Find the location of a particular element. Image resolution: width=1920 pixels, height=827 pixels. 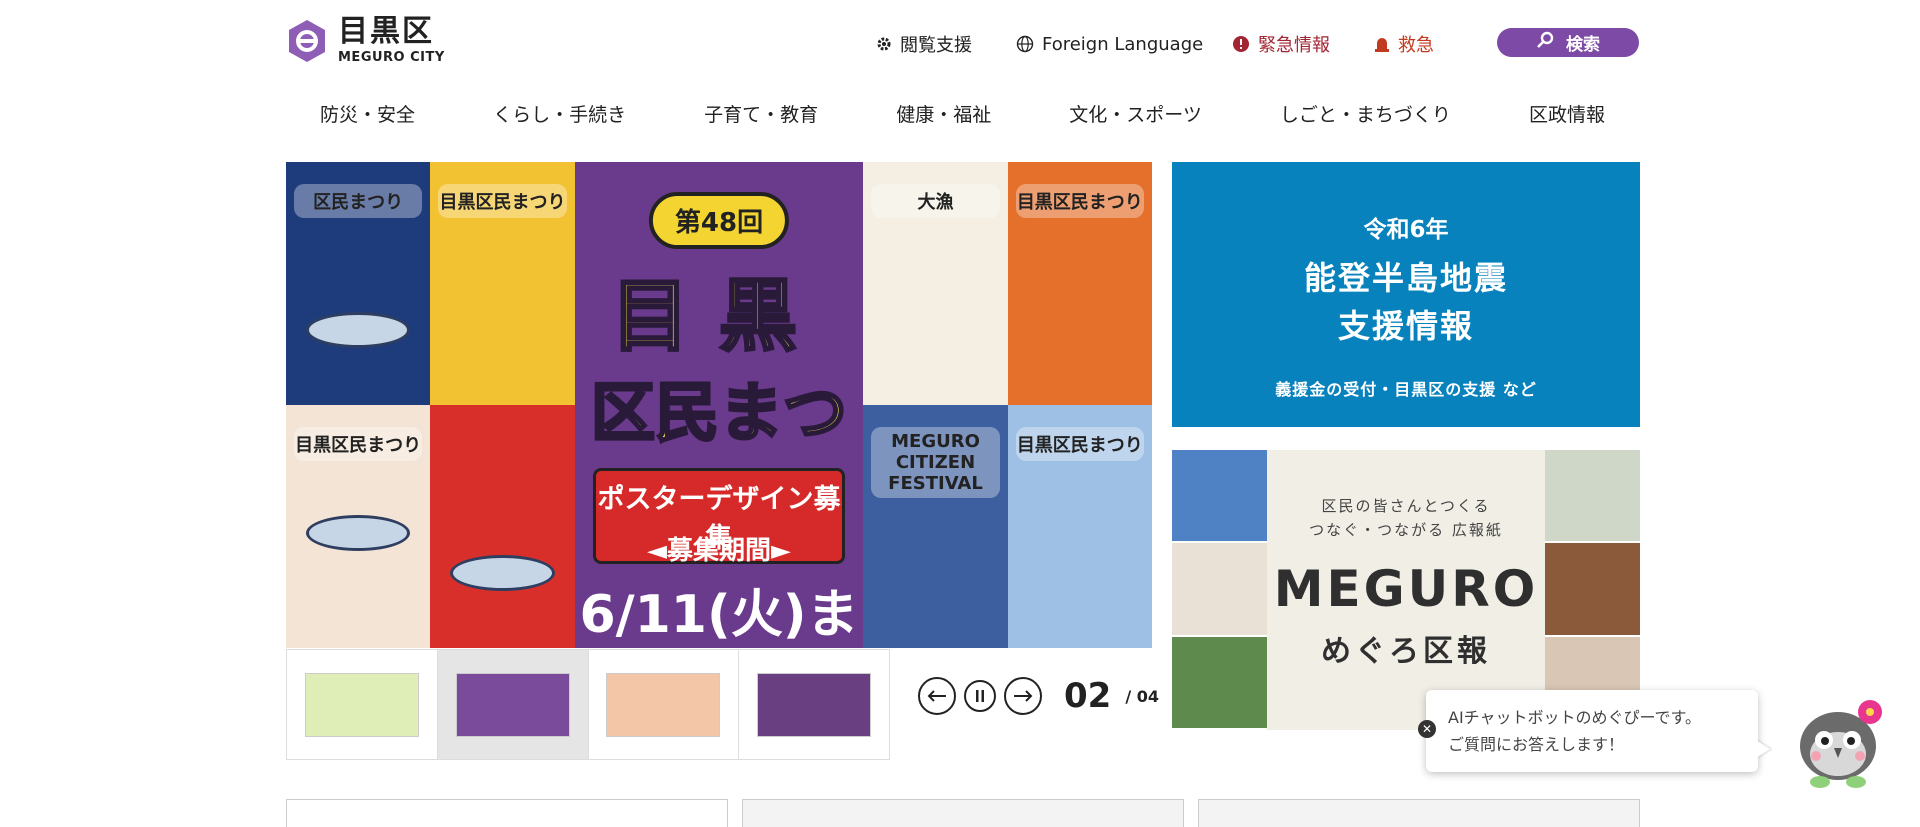

poster-label: 区民まつり is located at coordinates (358, 201).